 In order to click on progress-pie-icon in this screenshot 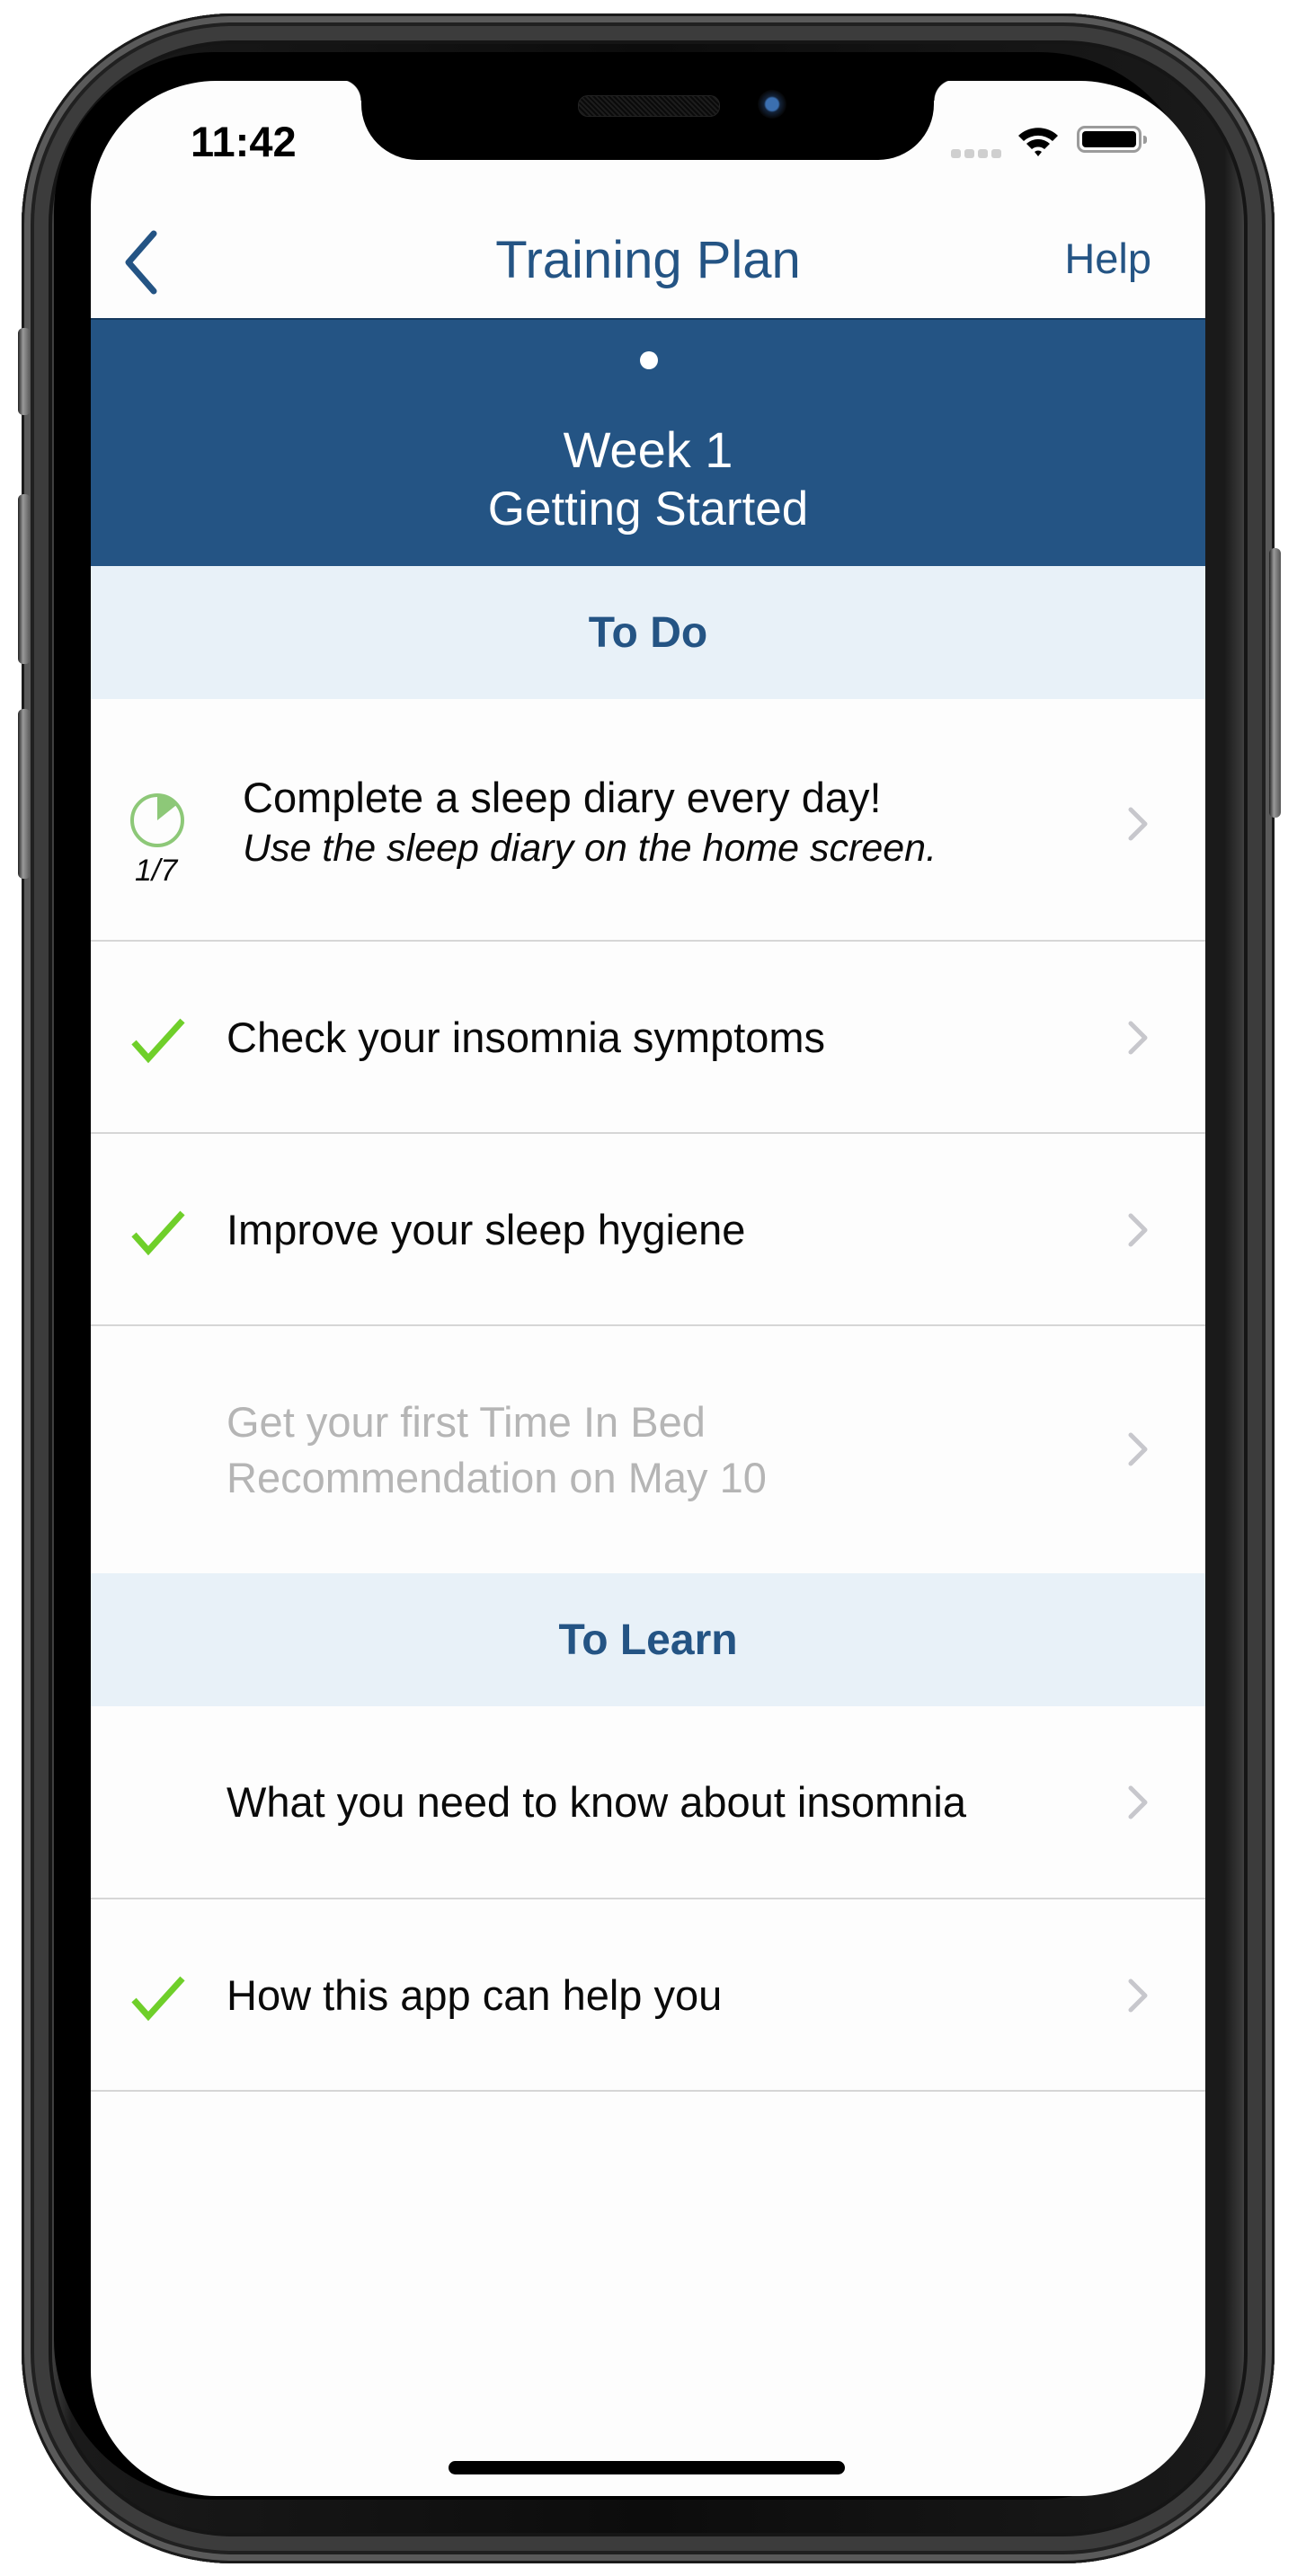, I will do `click(157, 820)`.